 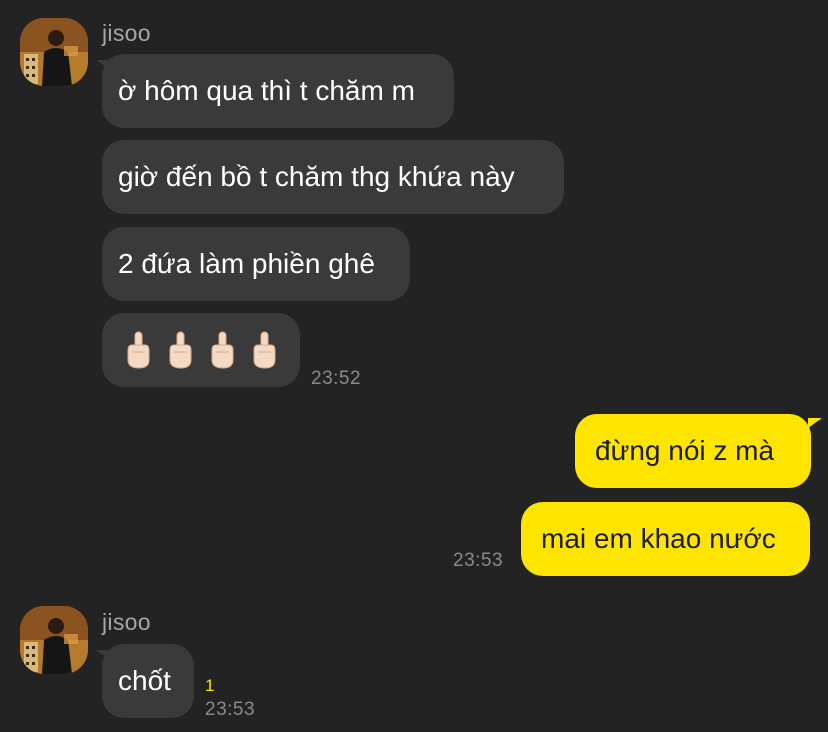 What do you see at coordinates (210, 685) in the screenshot?
I see `unread-count: 1` at bounding box center [210, 685].